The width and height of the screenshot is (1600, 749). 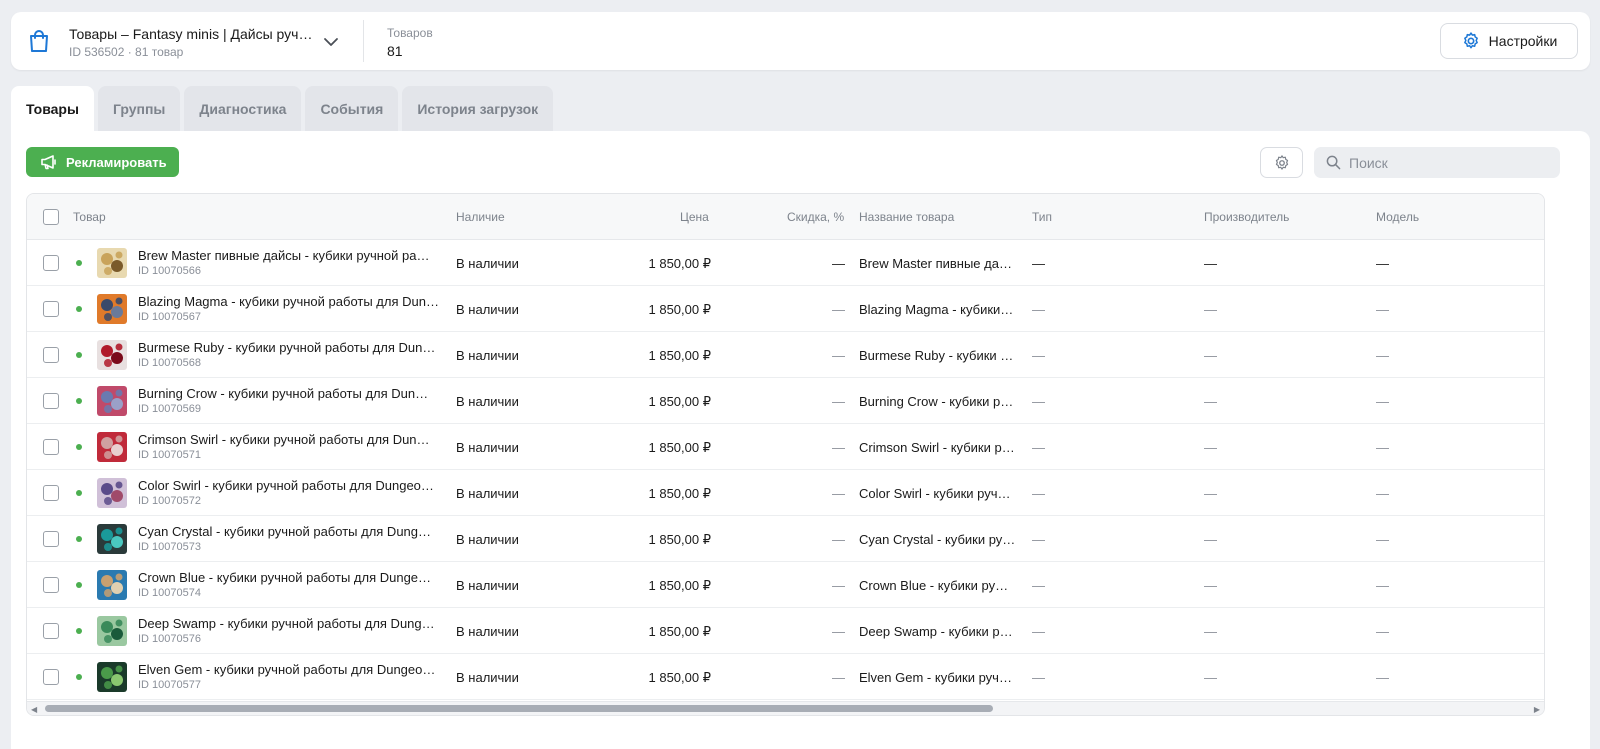 What do you see at coordinates (1281, 162) in the screenshot?
I see `table-settings-button` at bounding box center [1281, 162].